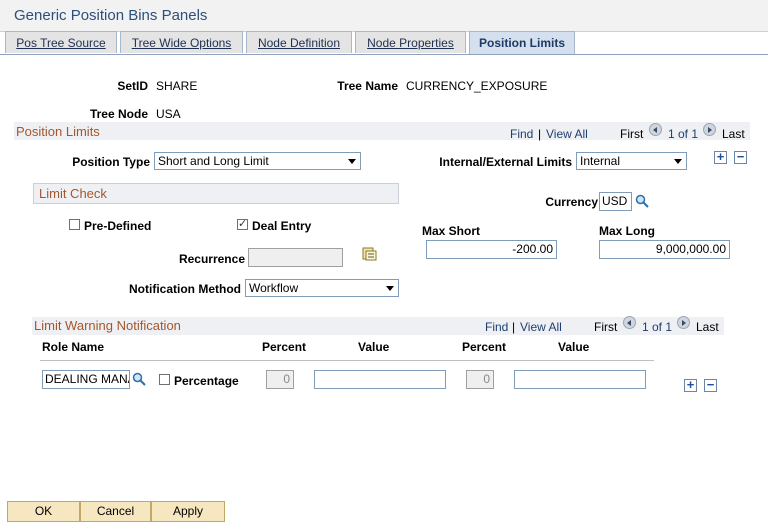  I want to click on limit-check-title: Limit Check, so click(73, 193).